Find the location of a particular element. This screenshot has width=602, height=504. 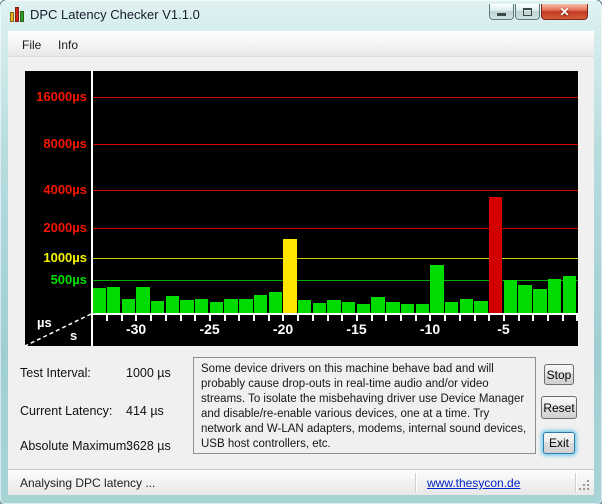

menu-item-info: Info is located at coordinates (68, 45).